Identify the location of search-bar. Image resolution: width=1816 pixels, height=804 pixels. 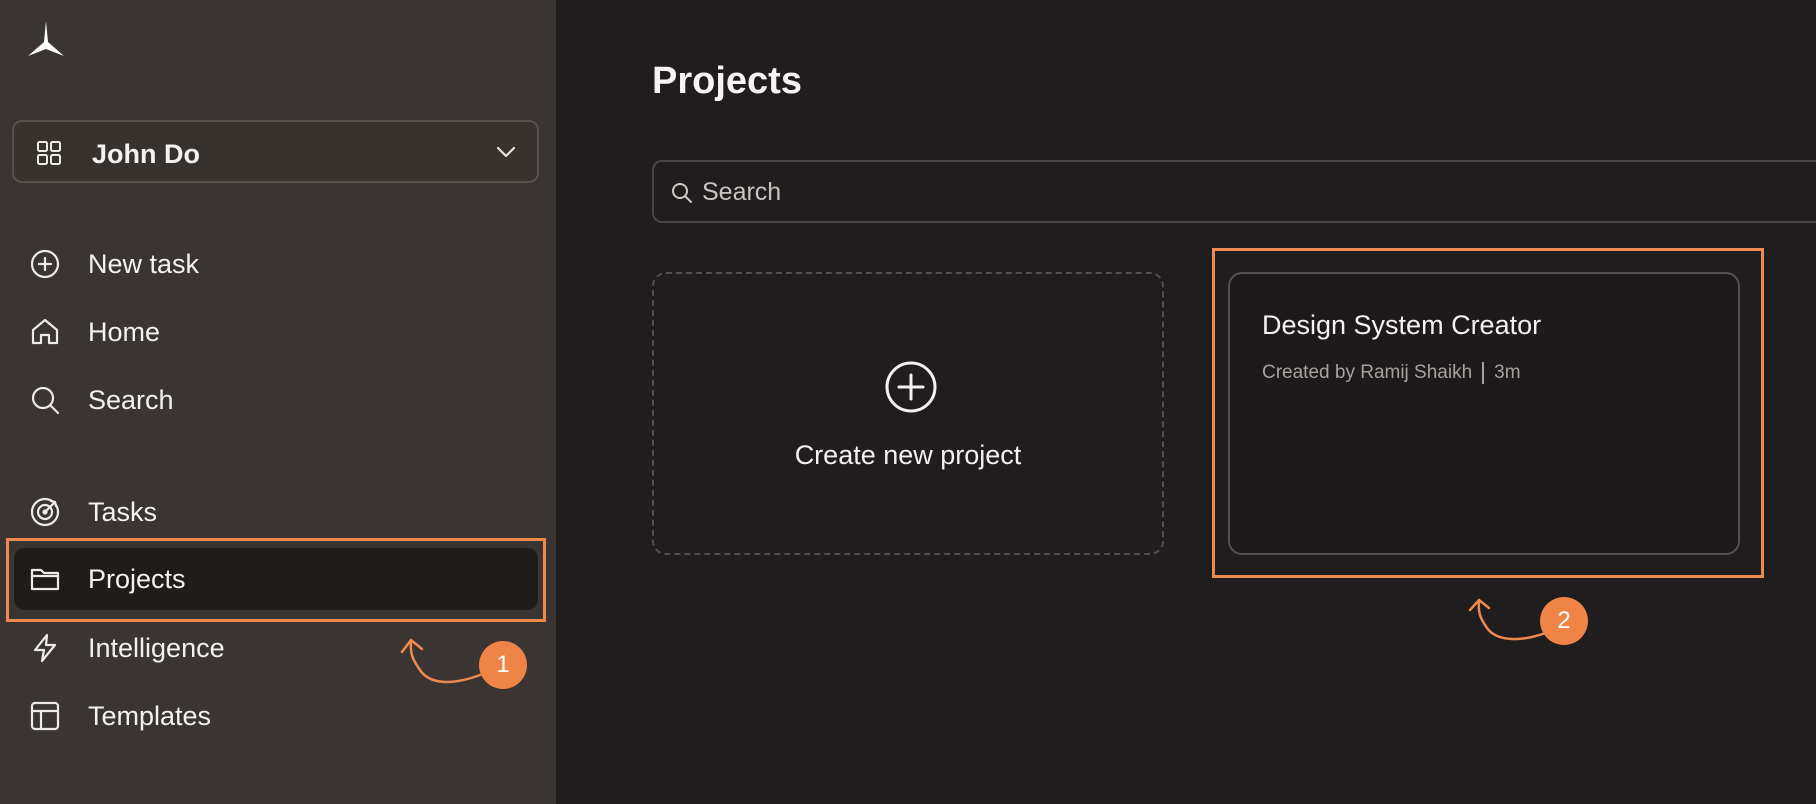
(1234, 191).